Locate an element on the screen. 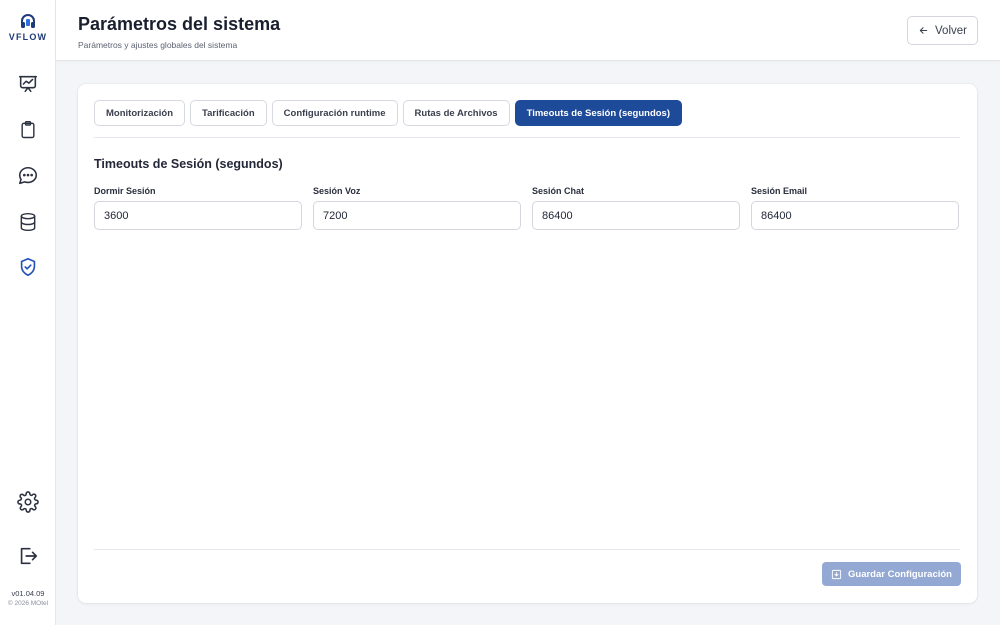  field-label: Sesión Voz is located at coordinates (337, 191).